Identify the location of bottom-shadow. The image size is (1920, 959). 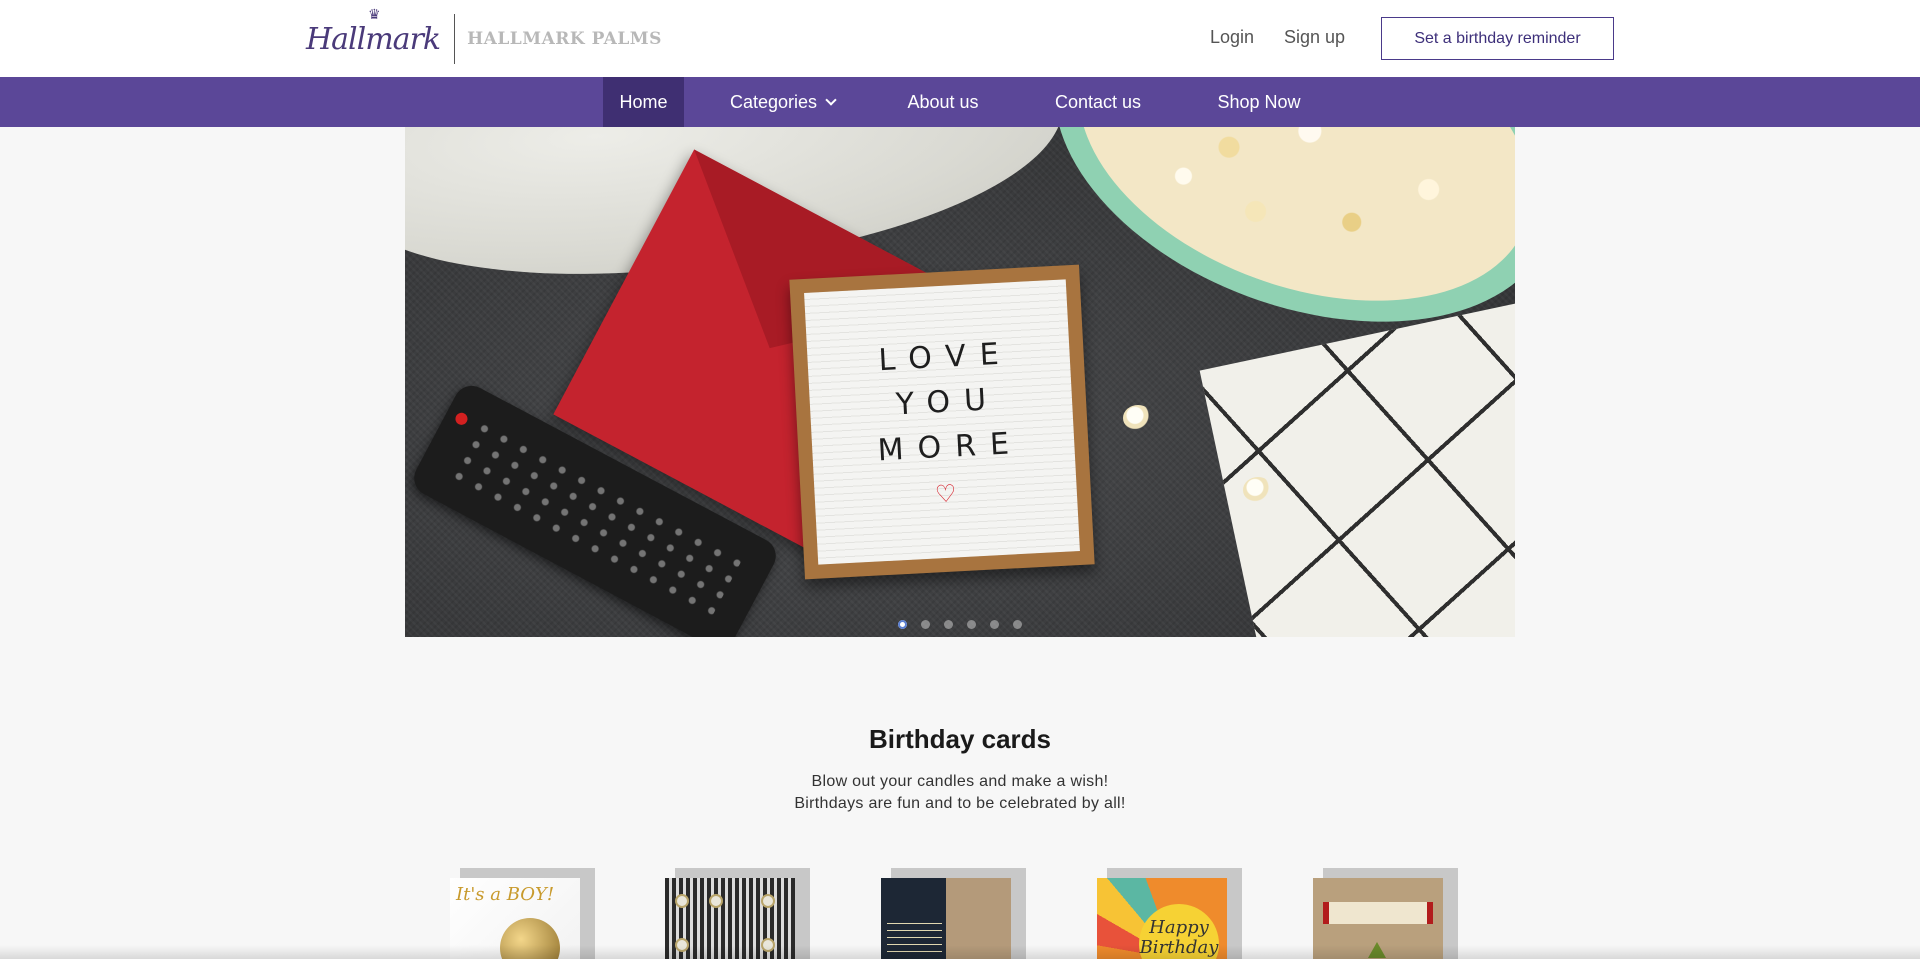
(960, 952).